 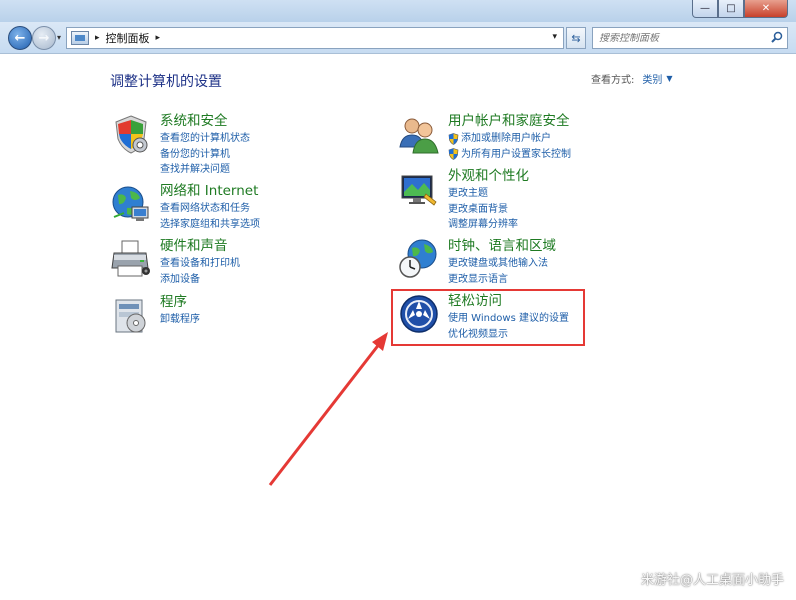 I want to click on window-titlebar: — □ ✕, so click(x=398, y=11).